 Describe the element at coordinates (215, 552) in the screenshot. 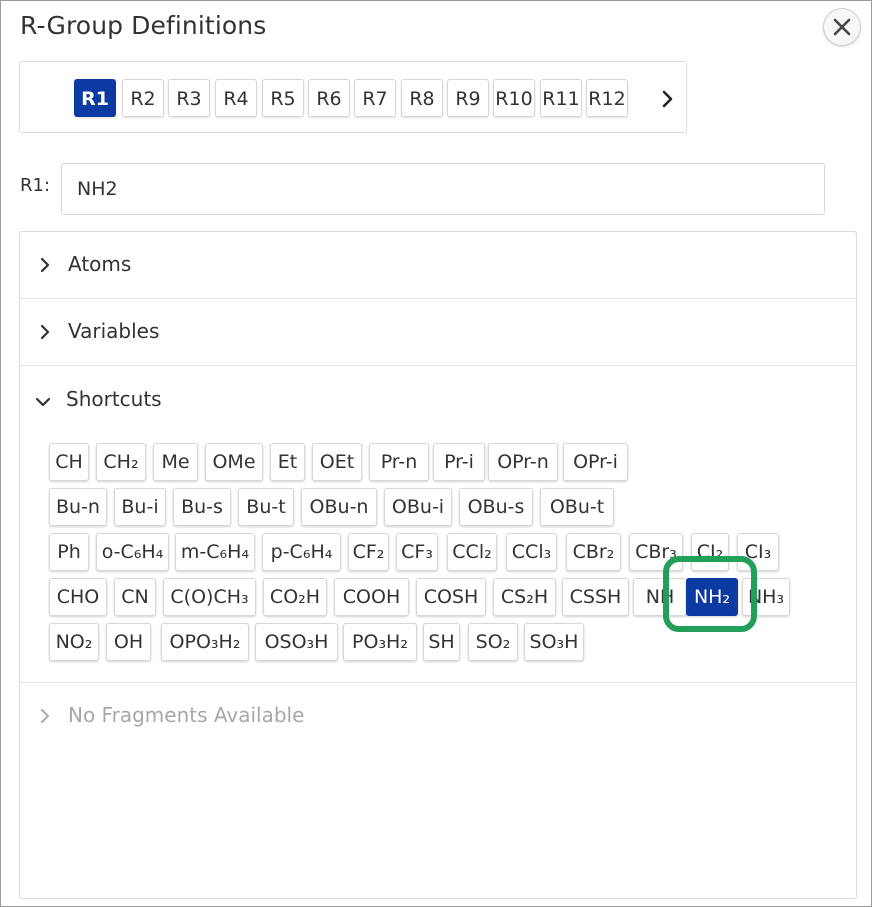

I see `shortcut-chip: m-C₆H₄` at that location.